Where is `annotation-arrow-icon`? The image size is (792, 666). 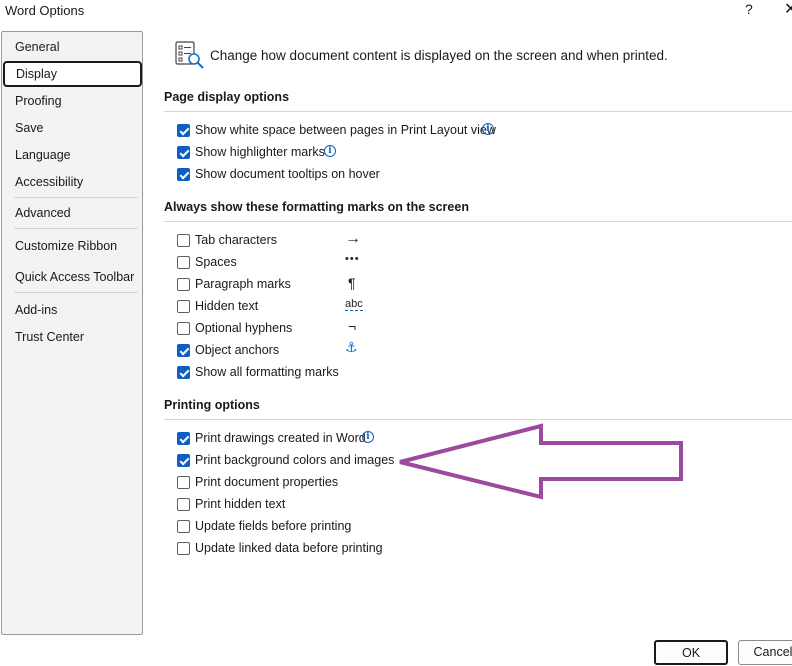
annotation-arrow-icon is located at coordinates (541, 461).